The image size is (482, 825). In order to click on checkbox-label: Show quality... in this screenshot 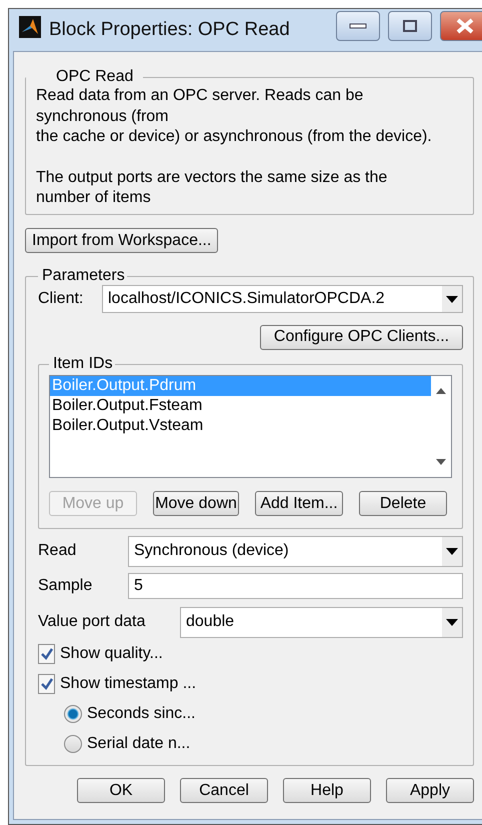, I will do `click(111, 654)`.